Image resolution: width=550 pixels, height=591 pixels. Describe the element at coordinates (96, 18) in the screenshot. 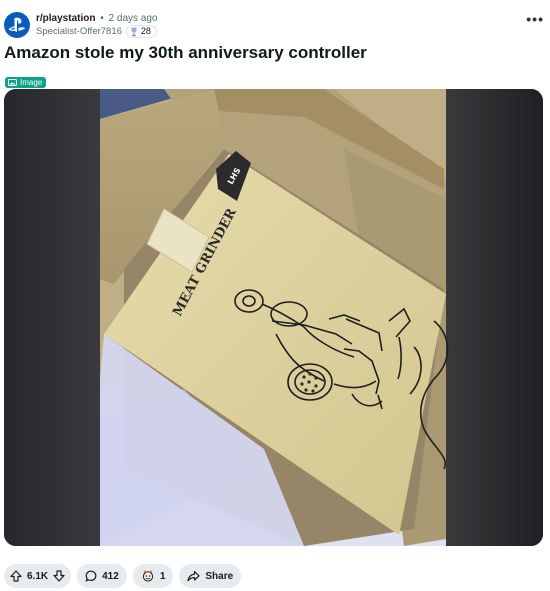

I see `meta-line-subreddit: r/playstation • 2 days ago` at that location.